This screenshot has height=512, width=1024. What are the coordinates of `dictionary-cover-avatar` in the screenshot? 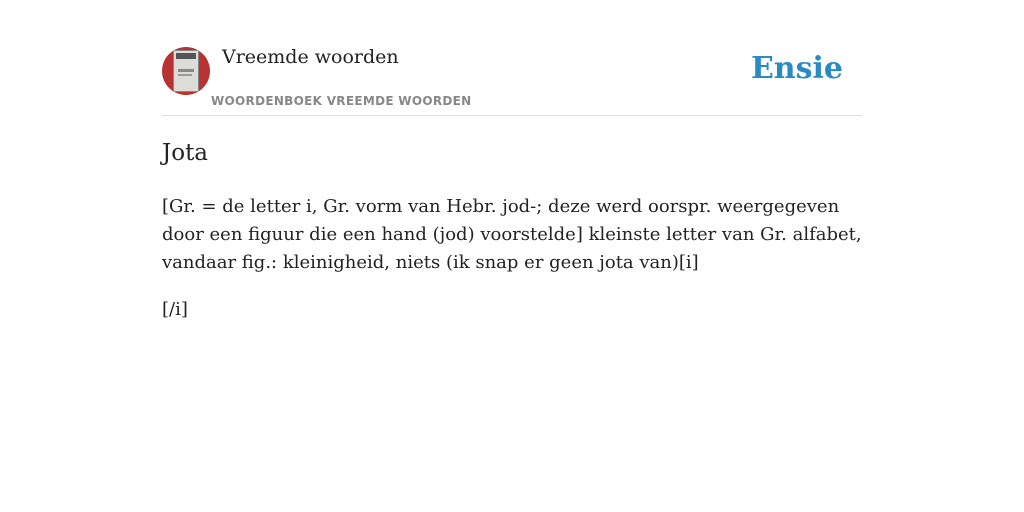 It's located at (186, 71).